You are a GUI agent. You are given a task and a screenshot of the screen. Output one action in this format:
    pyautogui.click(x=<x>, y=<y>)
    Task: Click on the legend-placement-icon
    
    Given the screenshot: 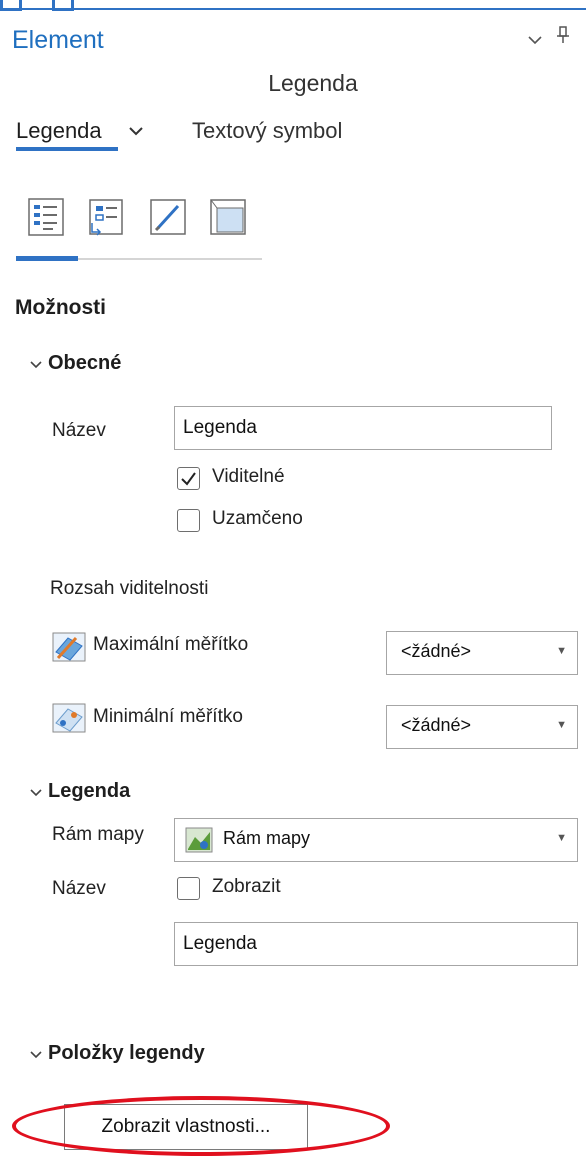 What is the action you would take?
    pyautogui.click(x=229, y=218)
    